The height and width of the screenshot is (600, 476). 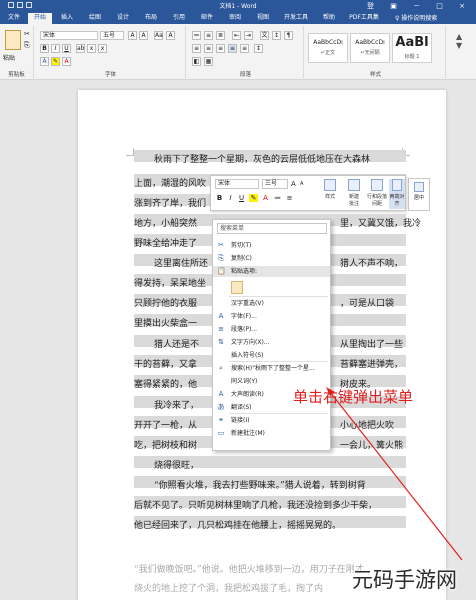 What do you see at coordinates (235, 18) in the screenshot?
I see `tab-review: 审阅` at bounding box center [235, 18].